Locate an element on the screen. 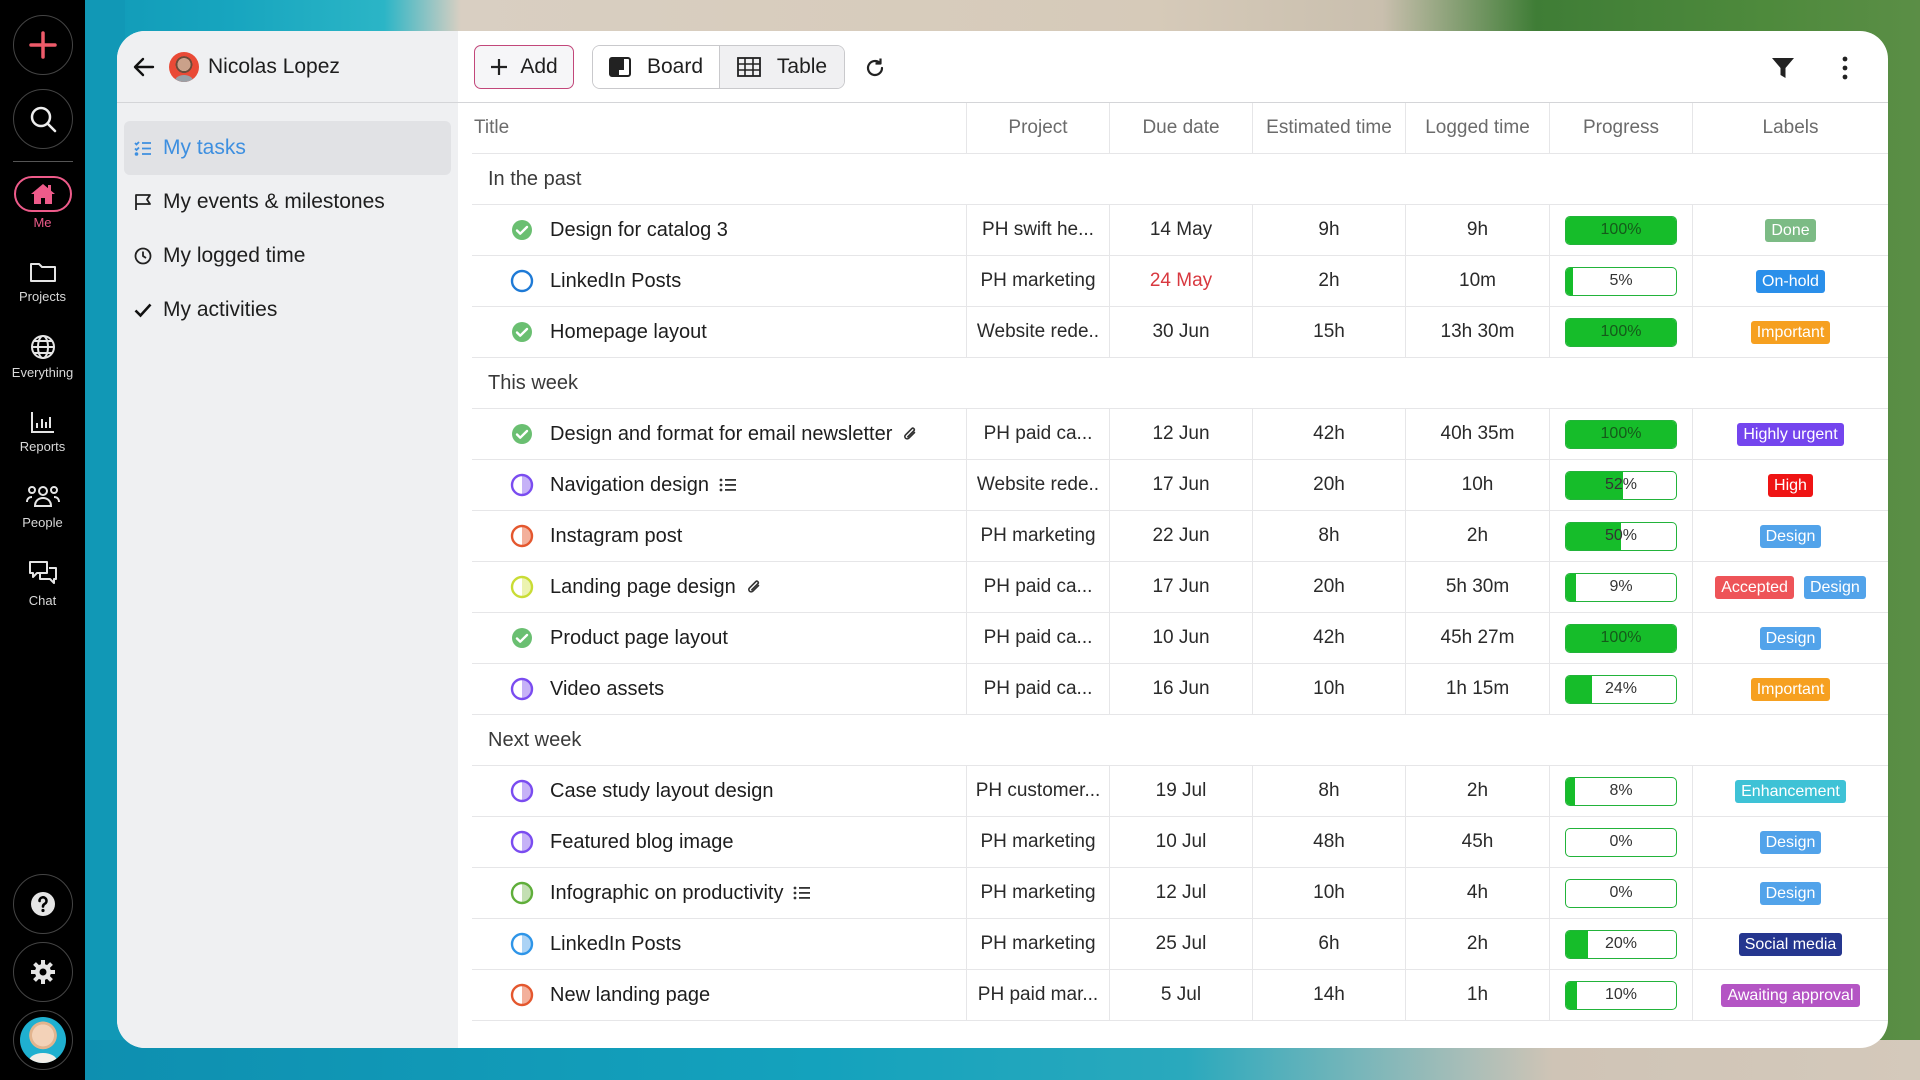 The width and height of the screenshot is (1920, 1080). task-progress-cell: 20% is located at coordinates (1621, 944).